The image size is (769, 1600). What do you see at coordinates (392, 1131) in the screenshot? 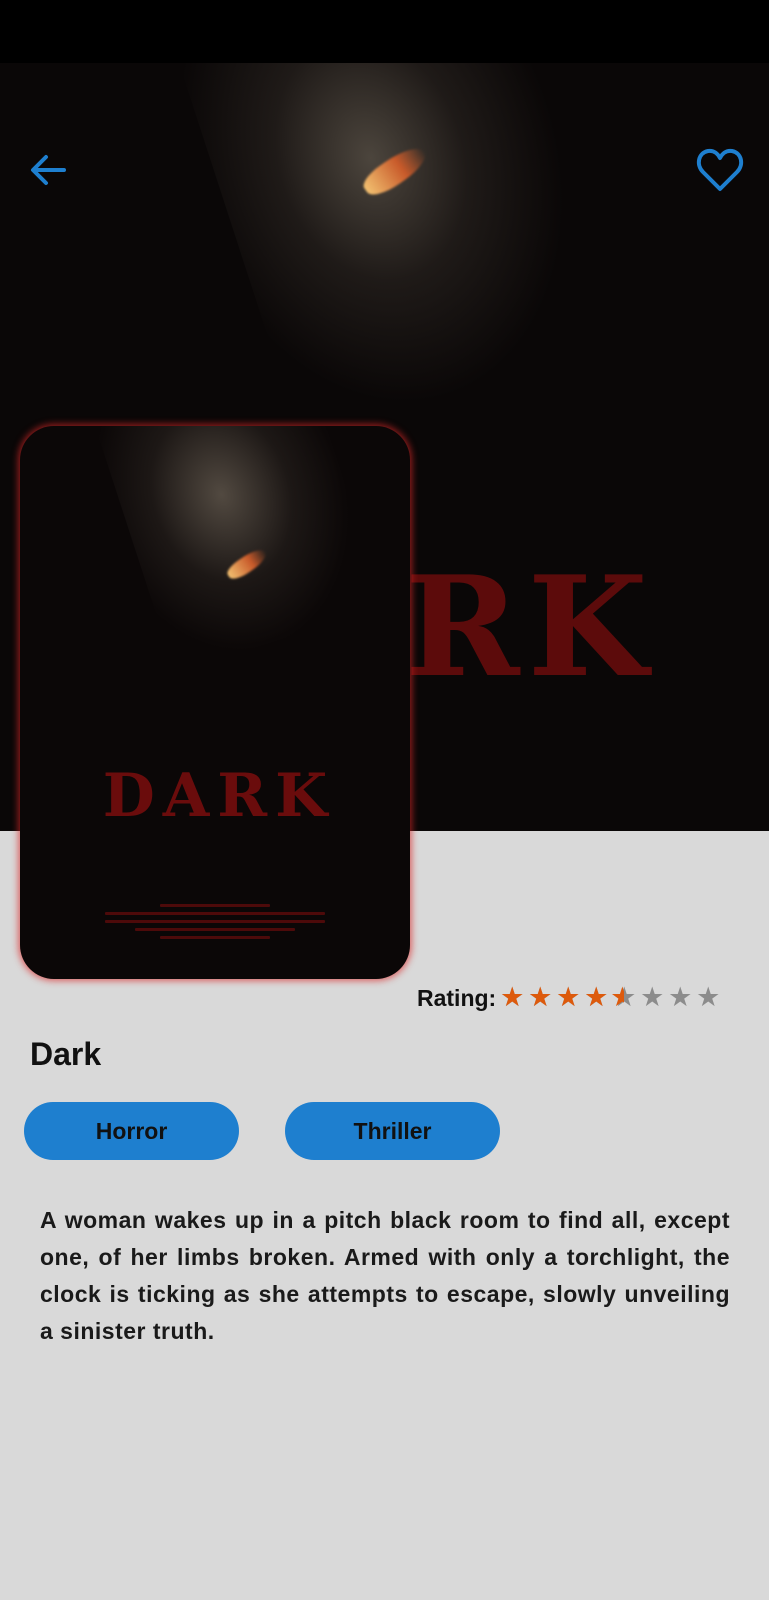
I see `genre-chip-thriller: Thriller` at bounding box center [392, 1131].